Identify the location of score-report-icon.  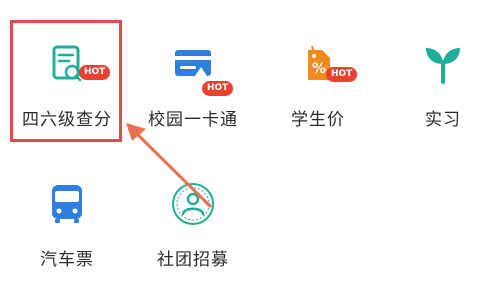
(67, 63).